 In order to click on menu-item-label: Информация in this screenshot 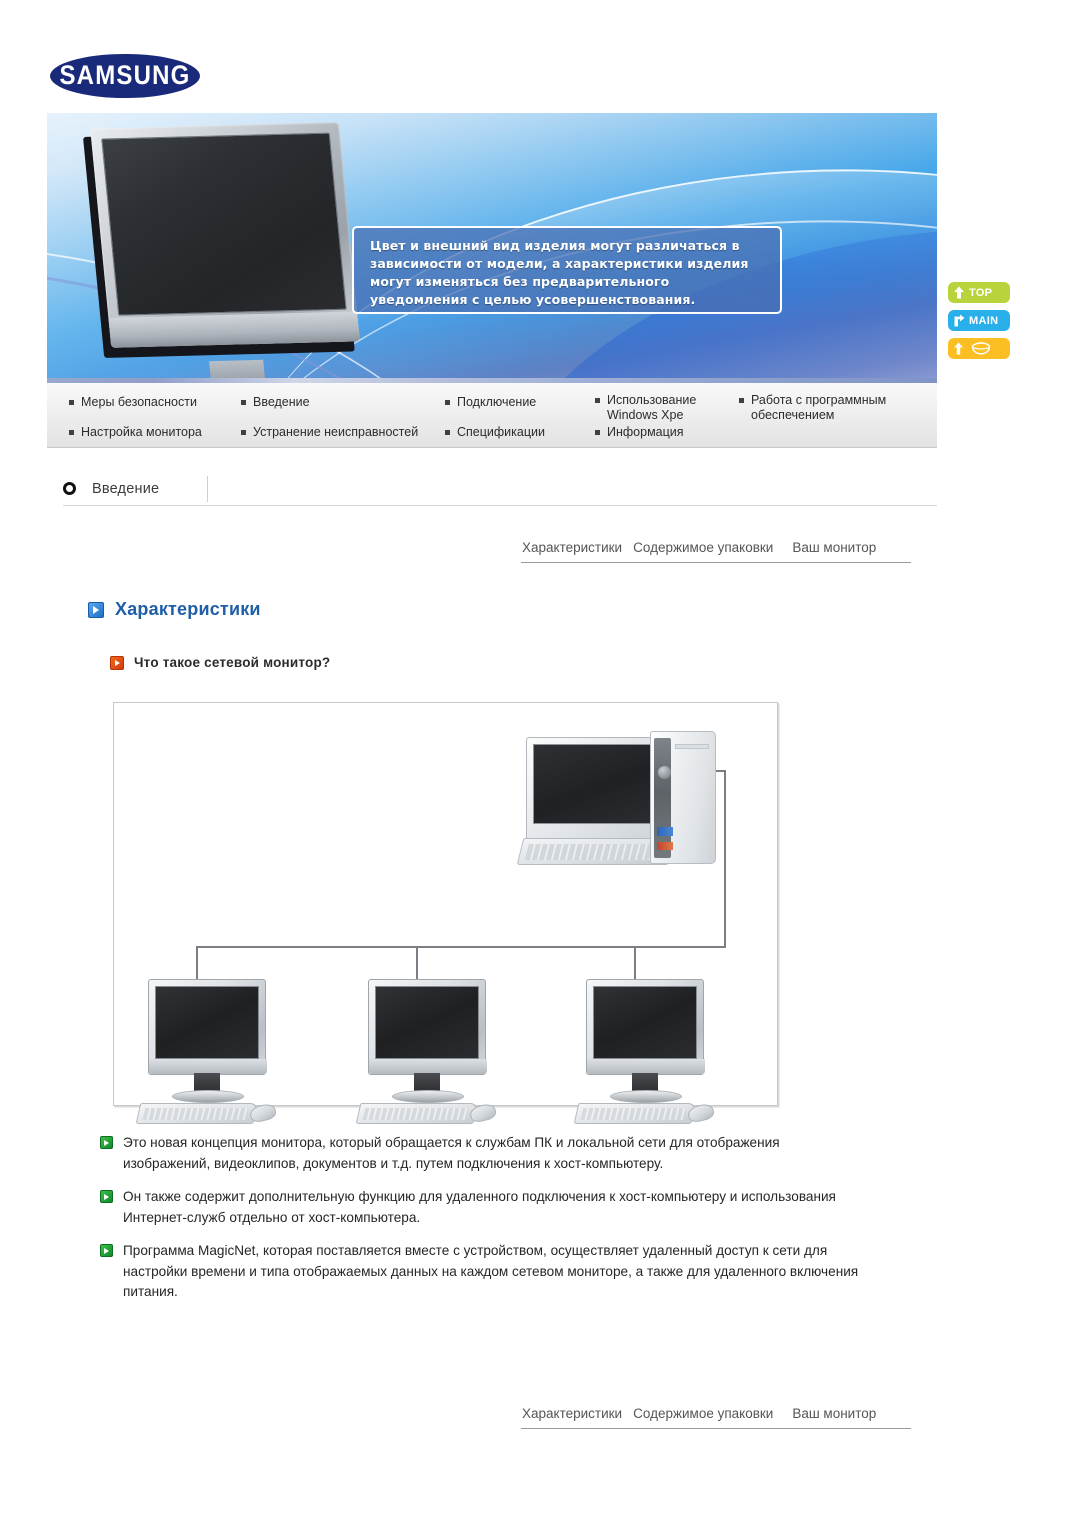, I will do `click(645, 432)`.